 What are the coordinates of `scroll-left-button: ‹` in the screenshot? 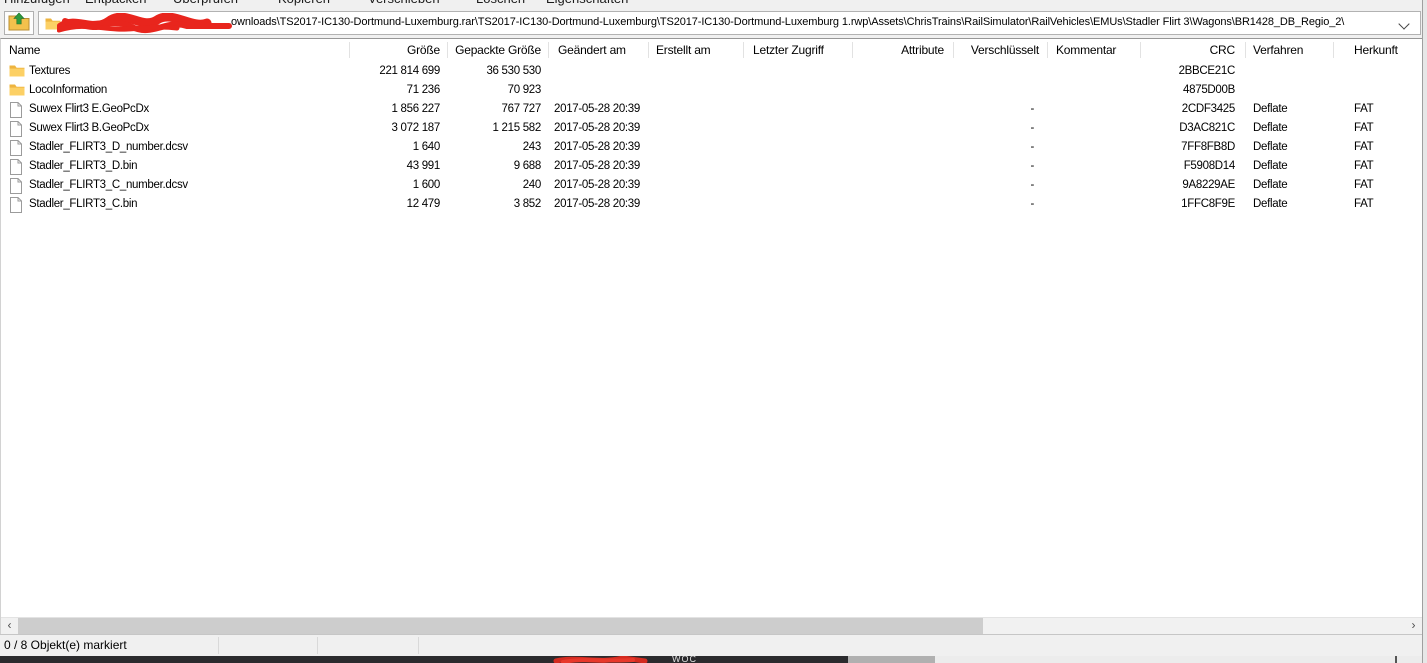 It's located at (9, 626).